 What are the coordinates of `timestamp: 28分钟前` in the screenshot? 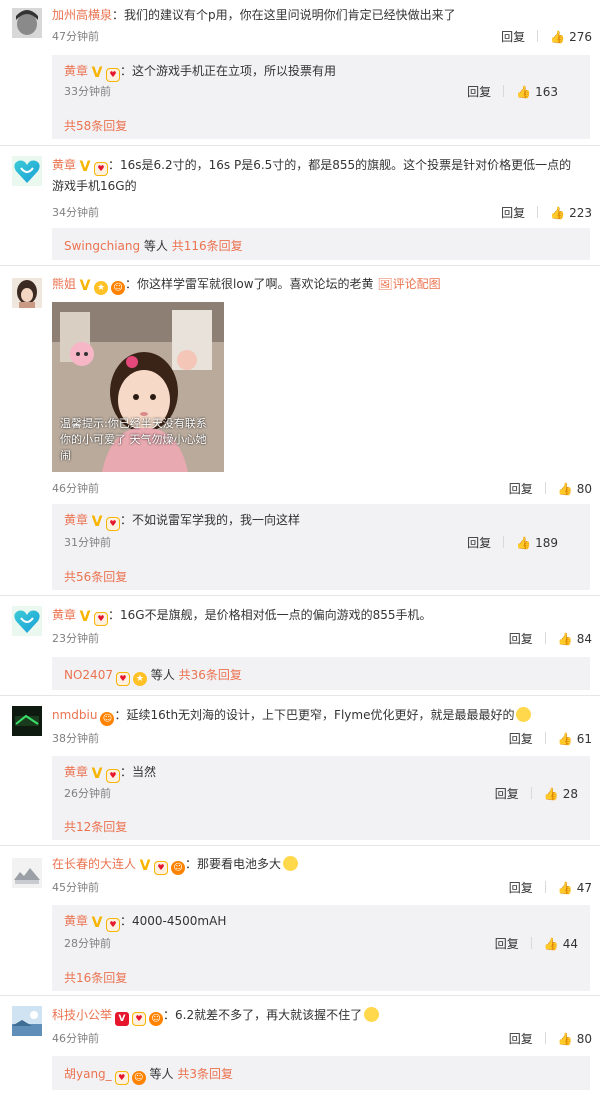 It's located at (87, 943).